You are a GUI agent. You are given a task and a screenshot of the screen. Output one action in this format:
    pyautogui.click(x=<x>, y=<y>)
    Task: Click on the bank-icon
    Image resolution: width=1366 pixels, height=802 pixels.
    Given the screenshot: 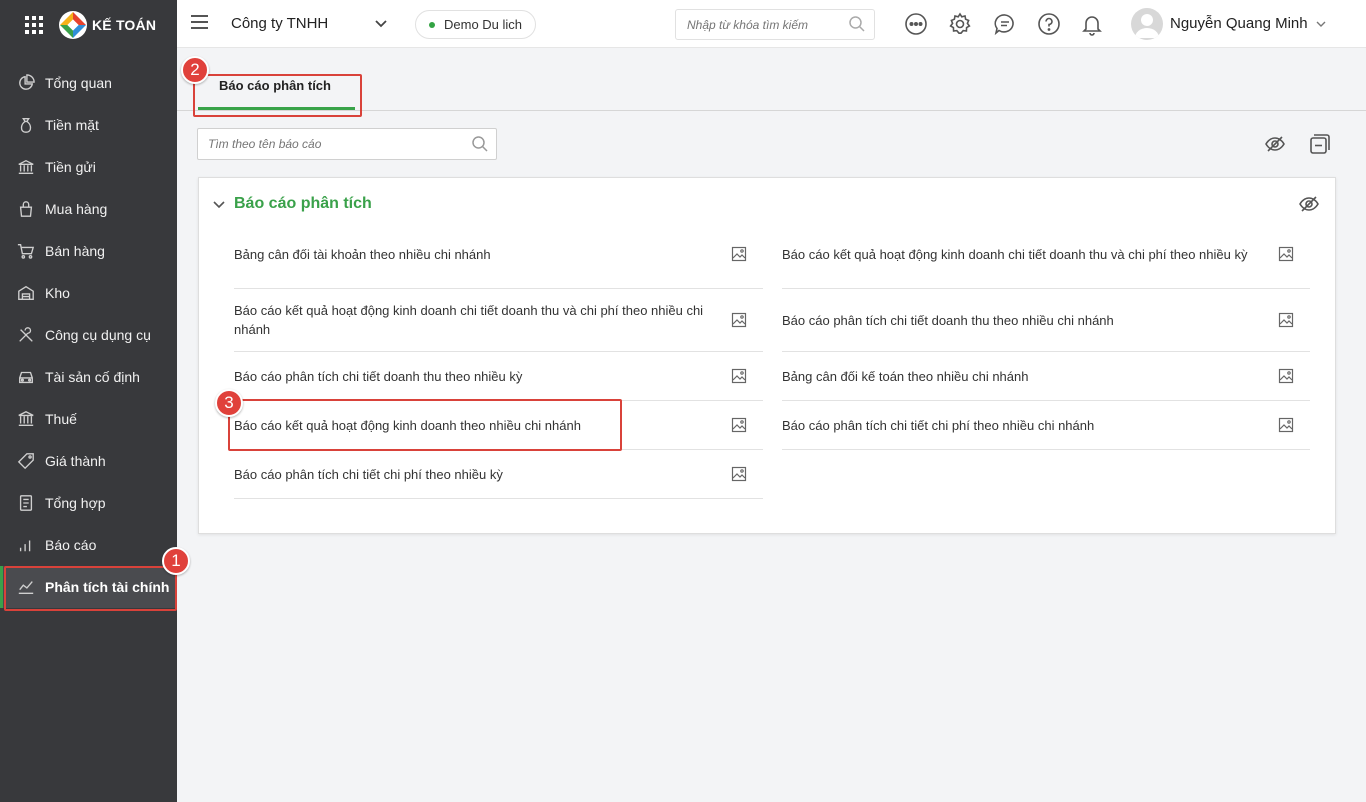 What is the action you would take?
    pyautogui.click(x=26, y=167)
    